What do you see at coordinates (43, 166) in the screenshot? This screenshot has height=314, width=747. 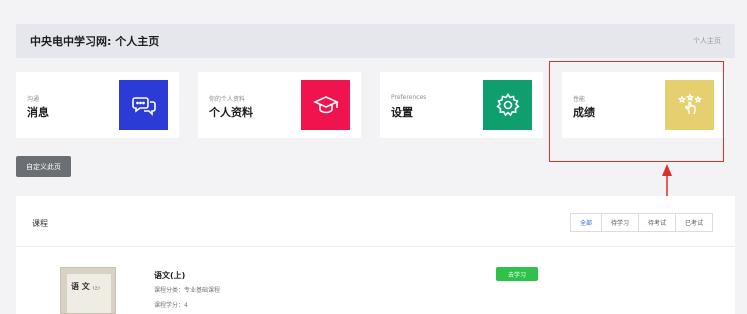 I see `customize-page-button: 自定义此页` at bounding box center [43, 166].